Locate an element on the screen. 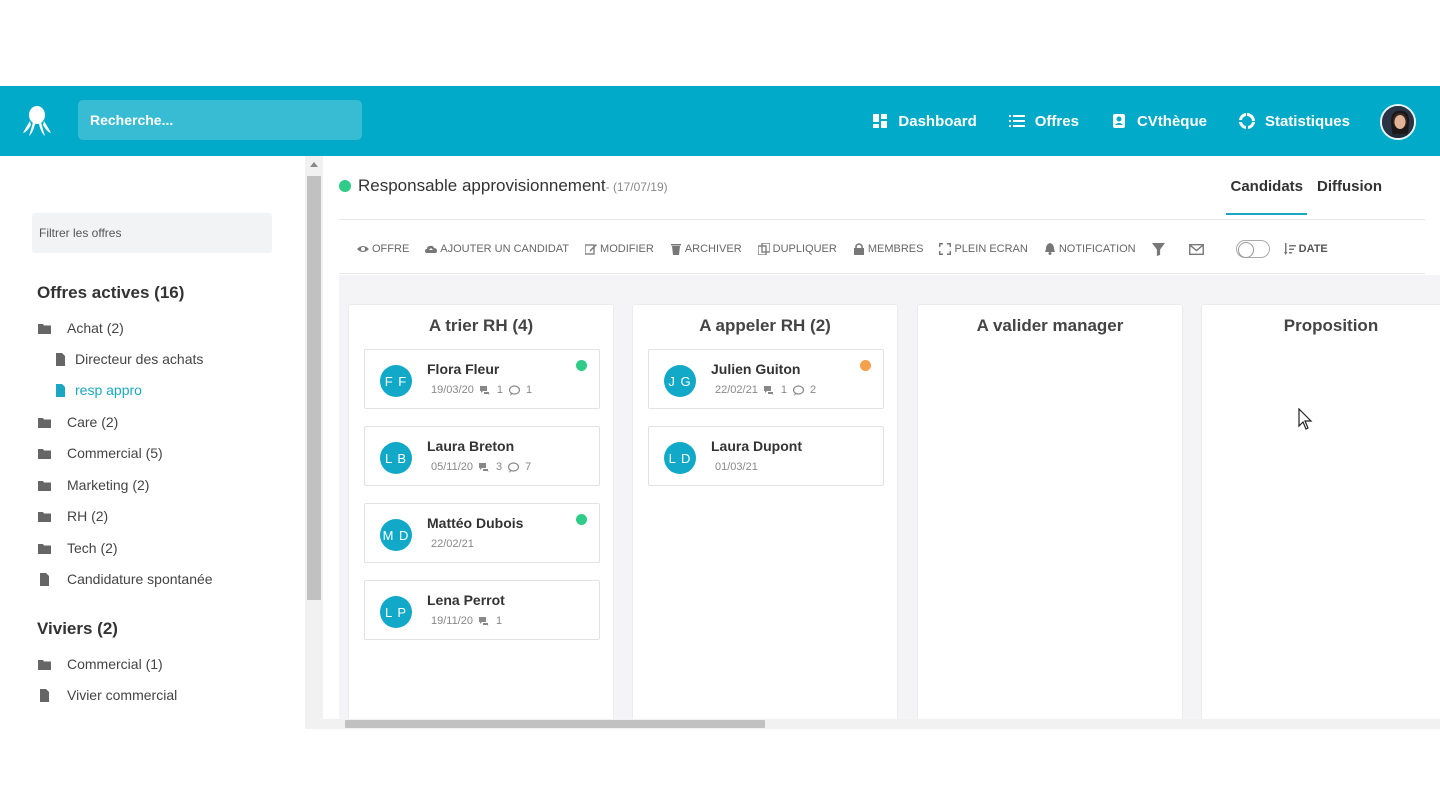 Image resolution: width=1440 pixels, height=810 pixels. candidate-avatar: J G is located at coordinates (680, 381).